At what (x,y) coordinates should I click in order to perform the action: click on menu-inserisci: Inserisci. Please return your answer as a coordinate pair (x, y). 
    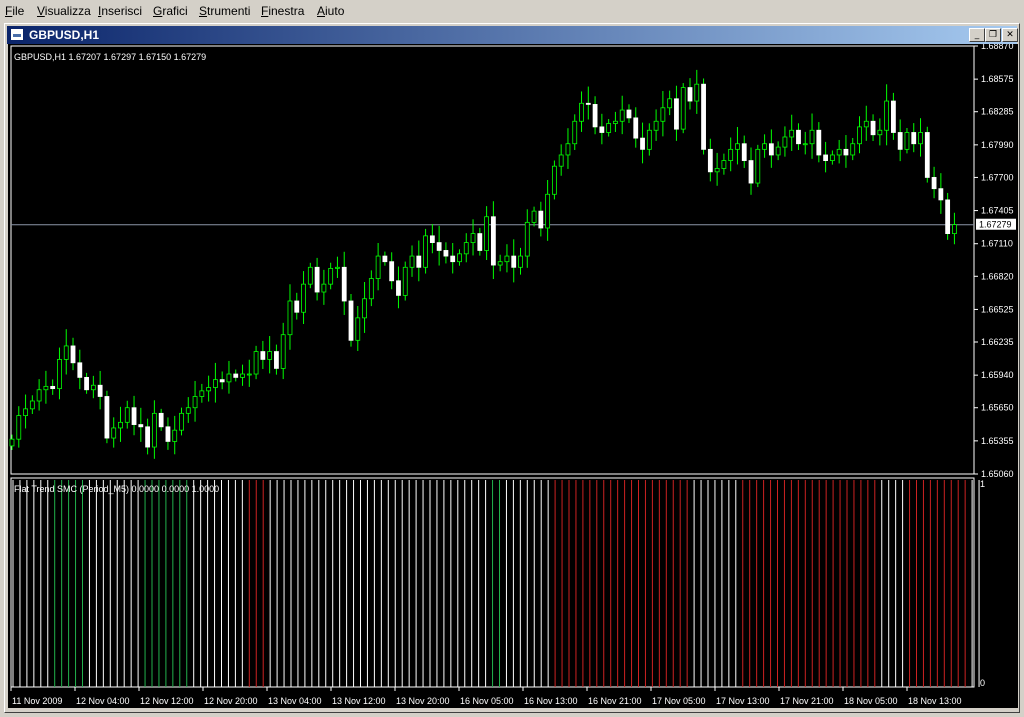
    Looking at the image, I should click on (120, 11).